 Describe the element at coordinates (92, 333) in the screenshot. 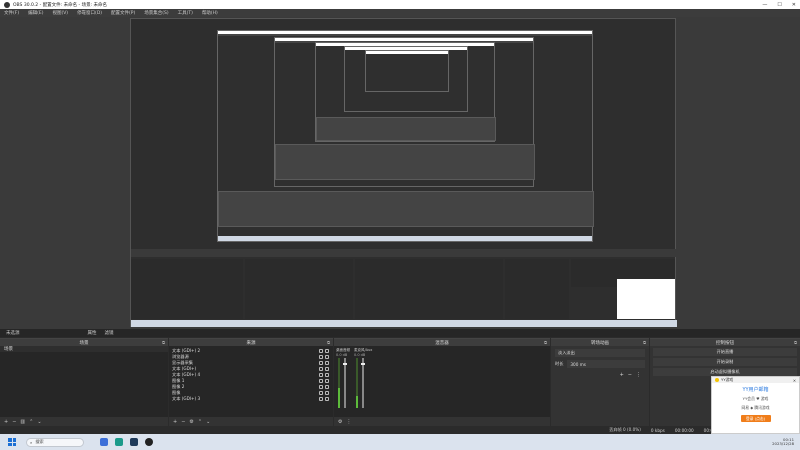

I see `properties-button: 属性` at that location.